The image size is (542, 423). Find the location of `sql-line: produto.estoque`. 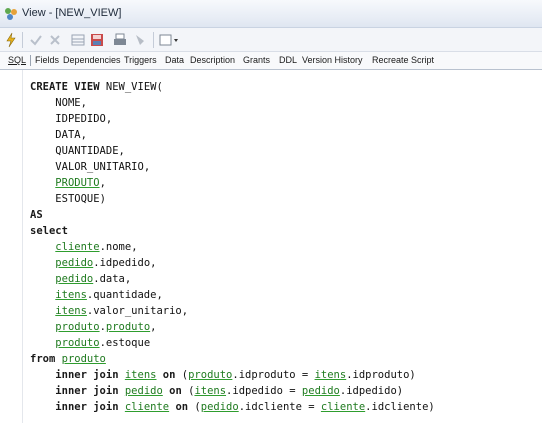

sql-line: produto.estoque is located at coordinates (103, 343).